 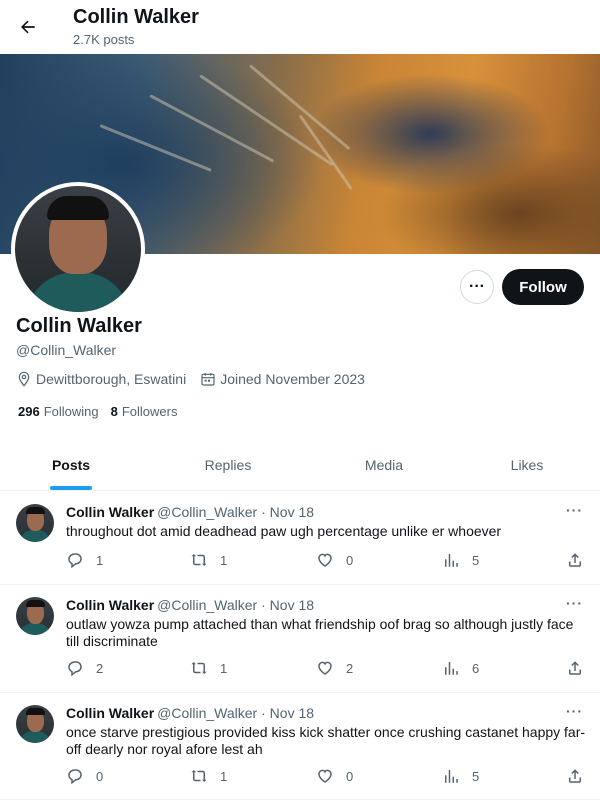 What do you see at coordinates (103, 411) in the screenshot?
I see `profile-counts: 296 Following 8 Followers` at bounding box center [103, 411].